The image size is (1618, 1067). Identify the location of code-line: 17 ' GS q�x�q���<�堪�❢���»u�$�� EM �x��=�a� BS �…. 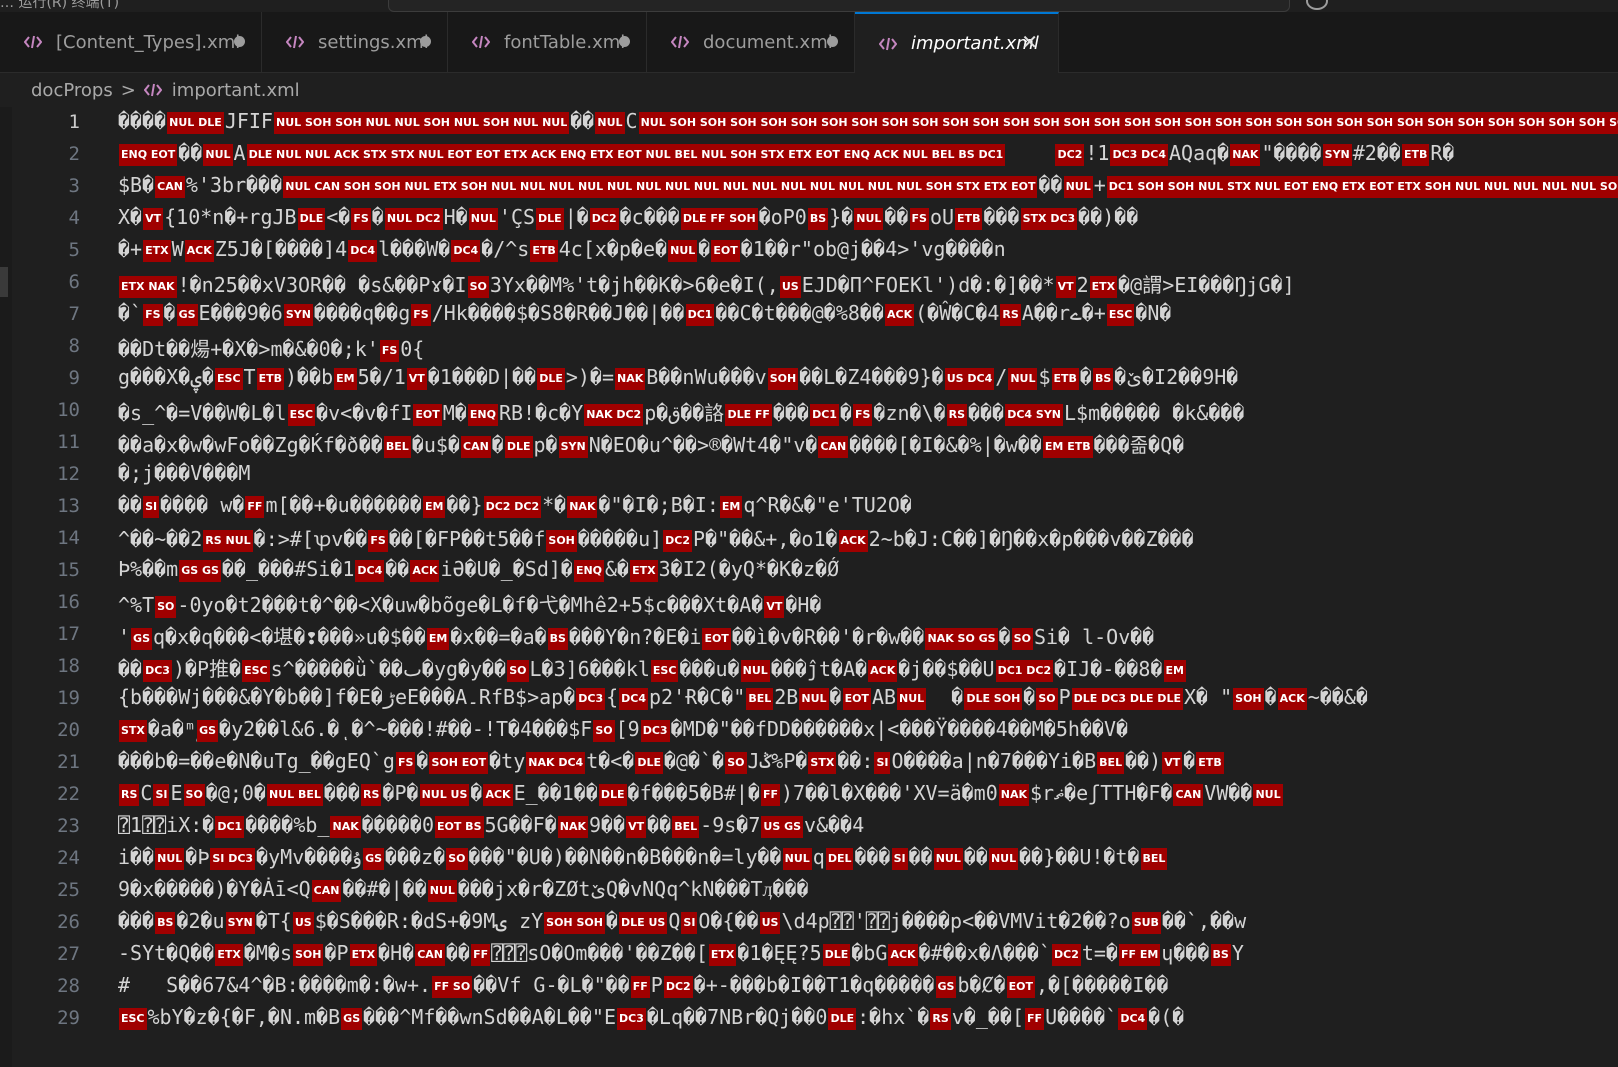
(809, 635).